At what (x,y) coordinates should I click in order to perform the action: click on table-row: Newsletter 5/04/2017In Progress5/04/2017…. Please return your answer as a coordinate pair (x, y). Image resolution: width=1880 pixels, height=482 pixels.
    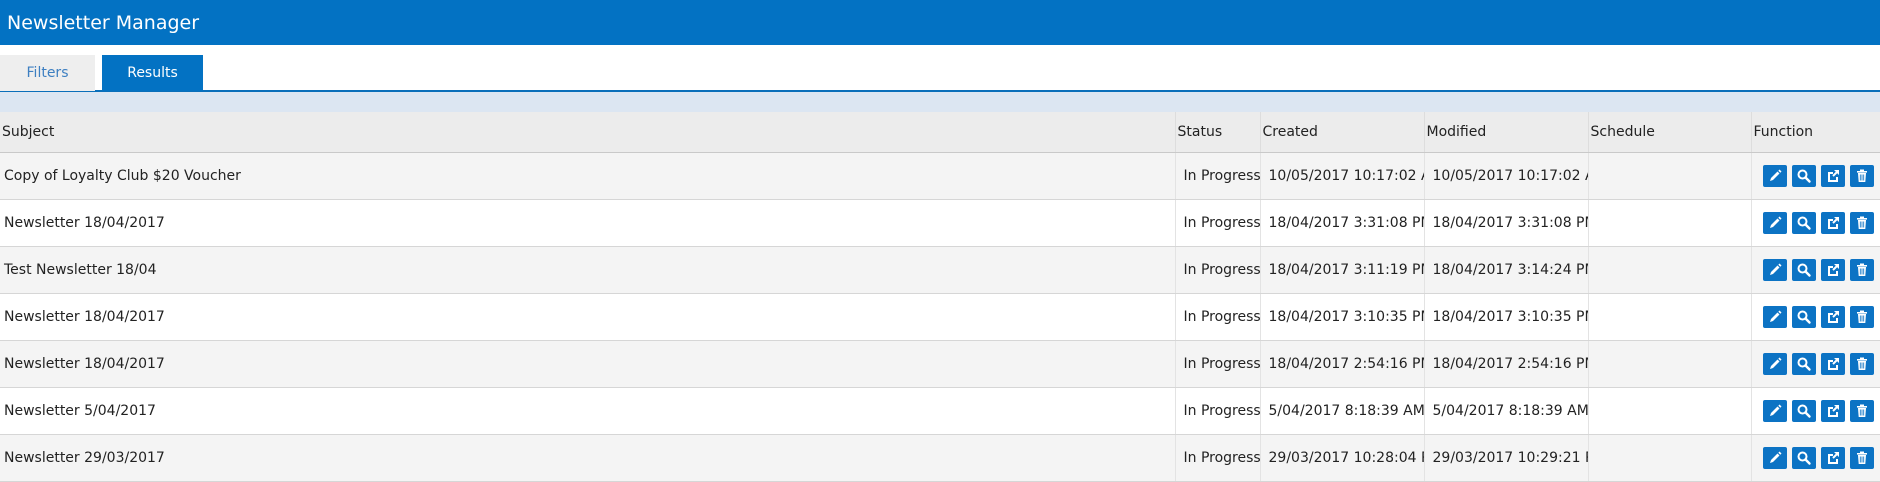
    Looking at the image, I should click on (940, 411).